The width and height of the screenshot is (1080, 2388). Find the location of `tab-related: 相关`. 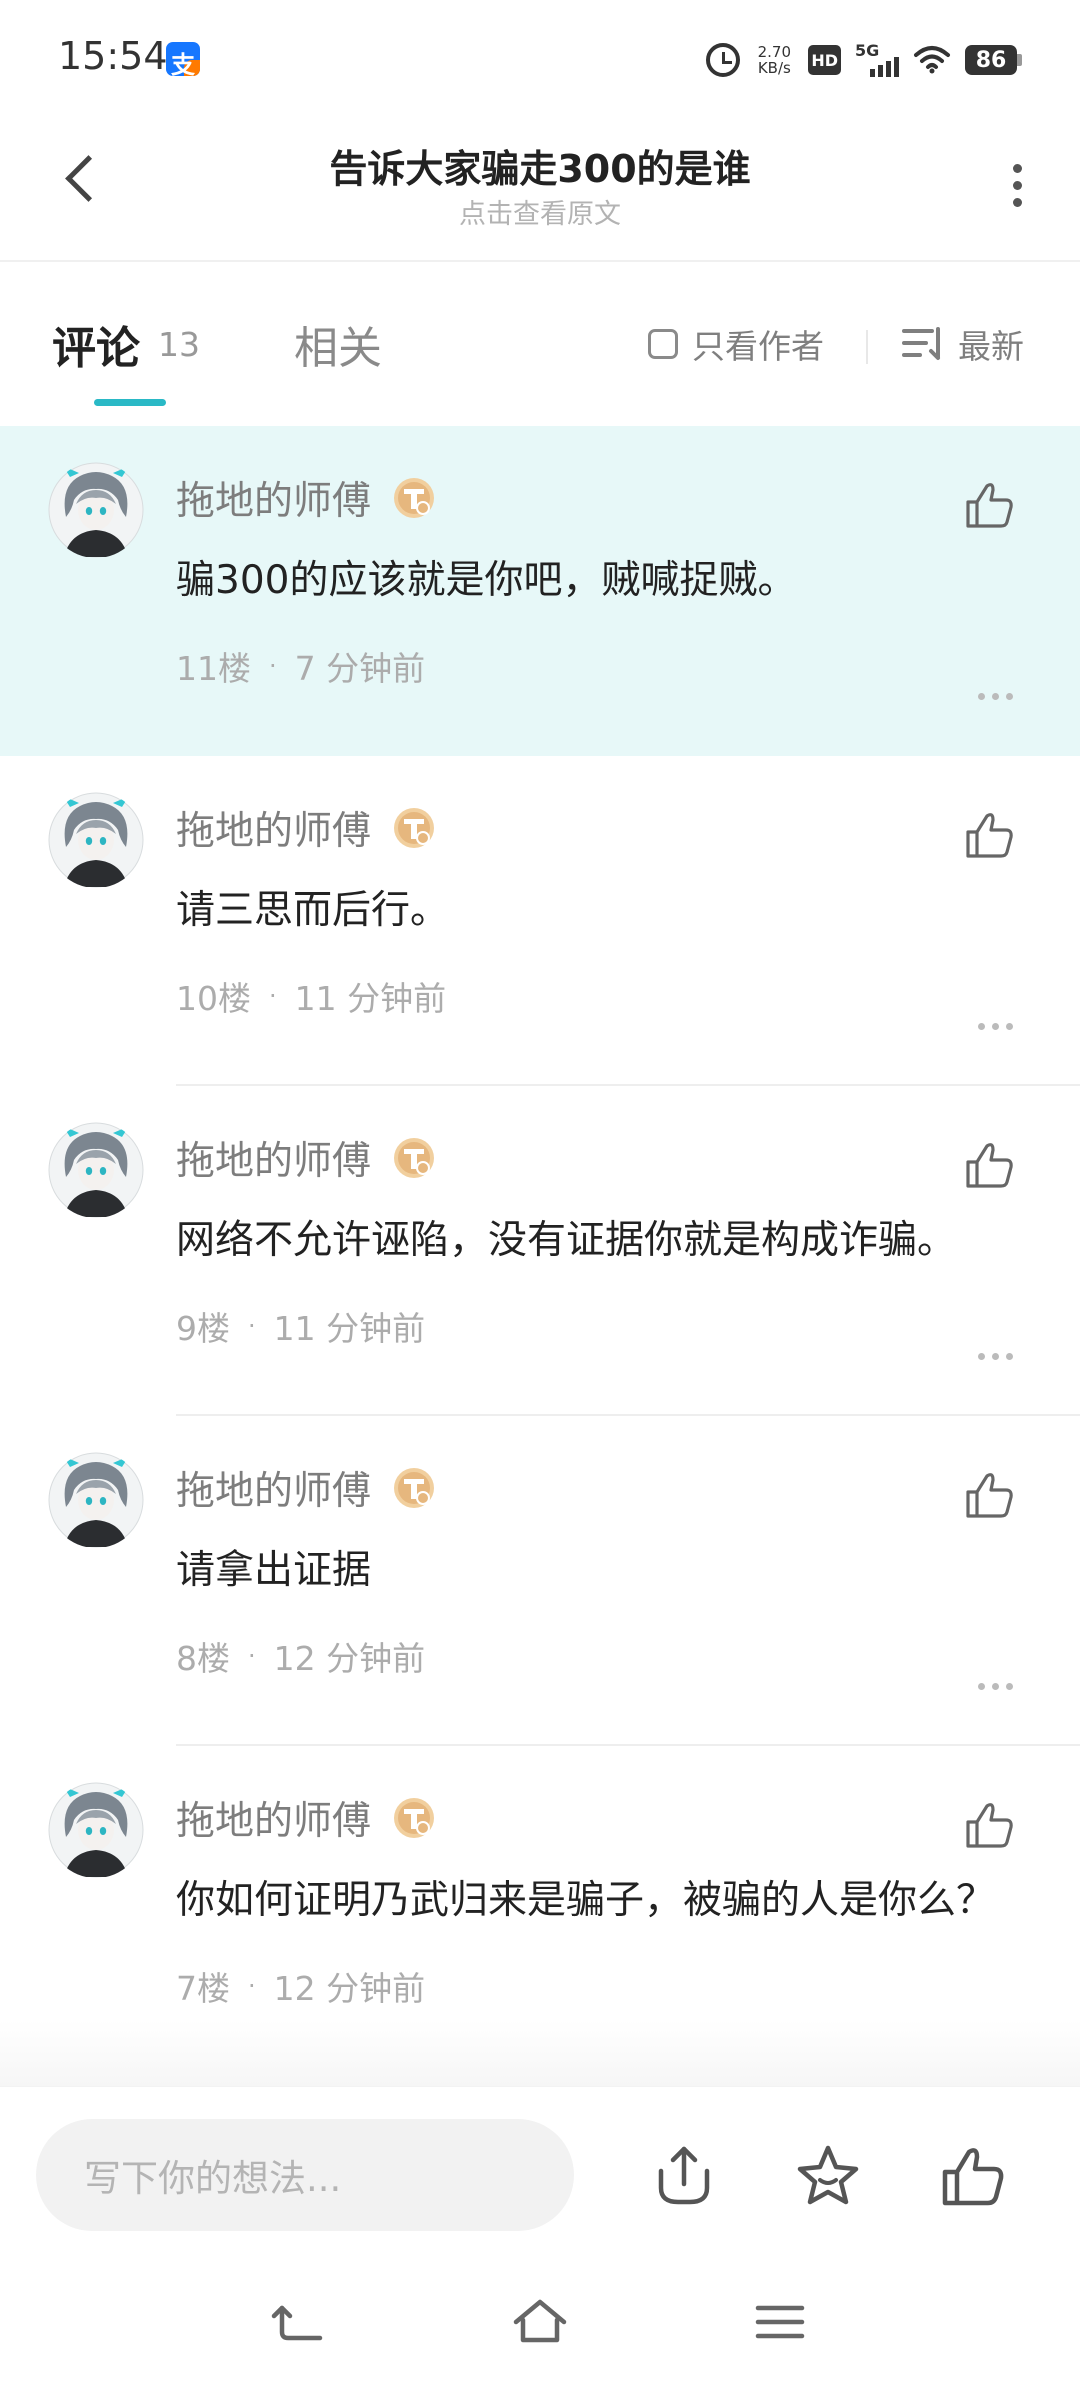

tab-related: 相关 is located at coordinates (338, 344).